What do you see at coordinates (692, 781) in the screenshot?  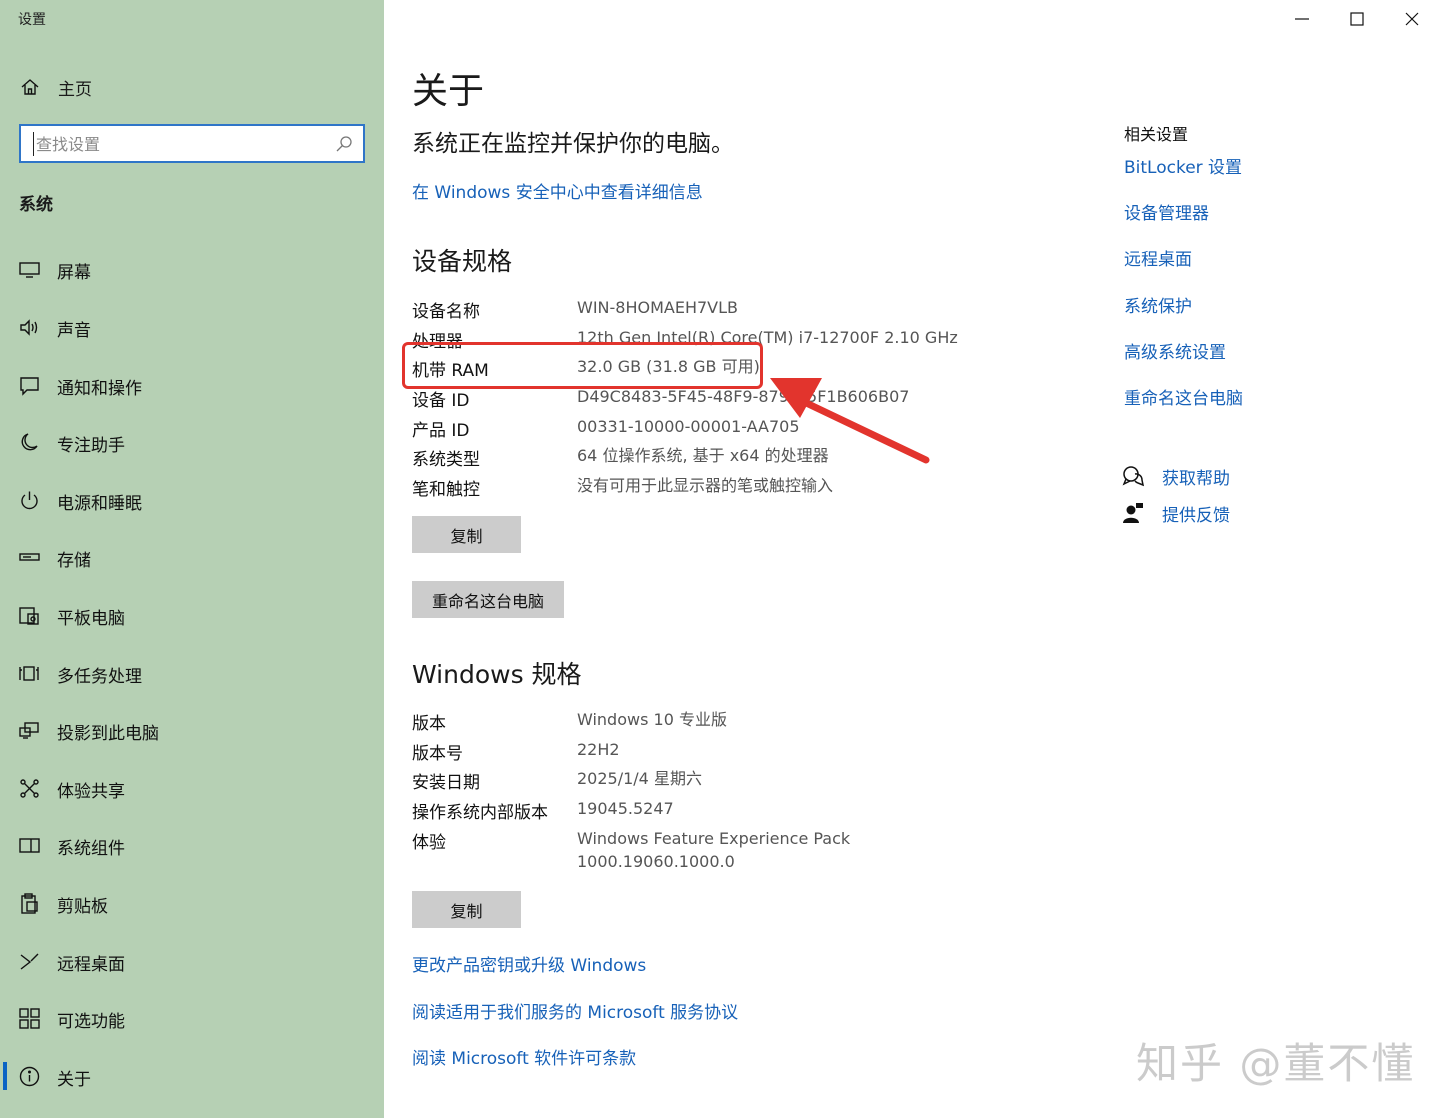 I see `spec-row-install-date: 安装日期 2025/1/4 星期六` at bounding box center [692, 781].